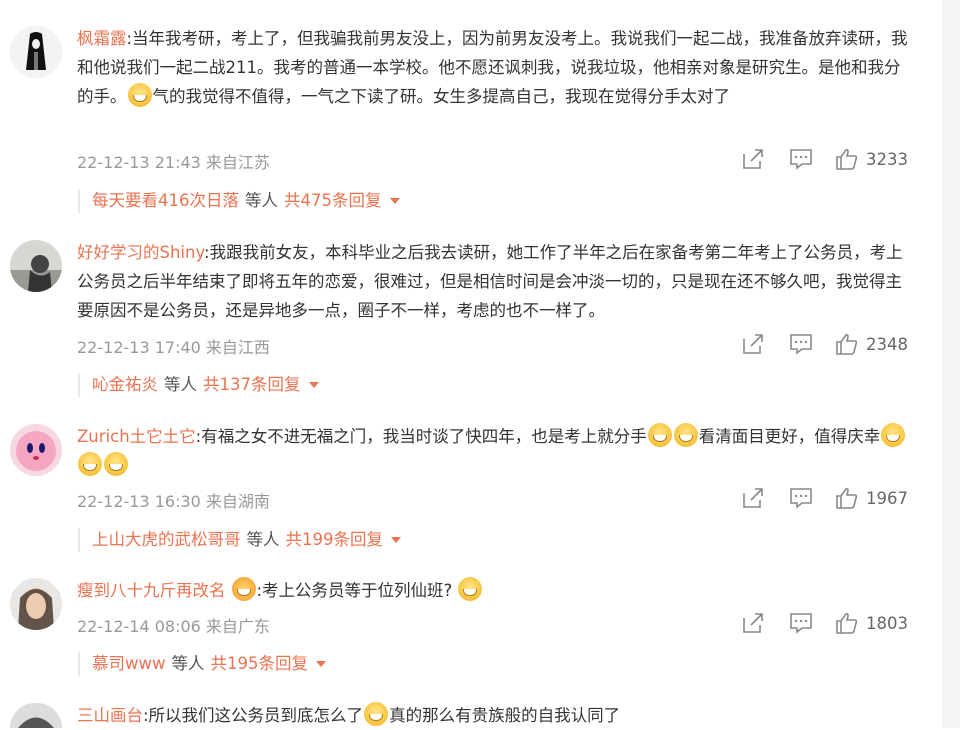 This screenshot has height=730, width=960. Describe the element at coordinates (826, 498) in the screenshot. I see `comment-actions: 1967` at that location.